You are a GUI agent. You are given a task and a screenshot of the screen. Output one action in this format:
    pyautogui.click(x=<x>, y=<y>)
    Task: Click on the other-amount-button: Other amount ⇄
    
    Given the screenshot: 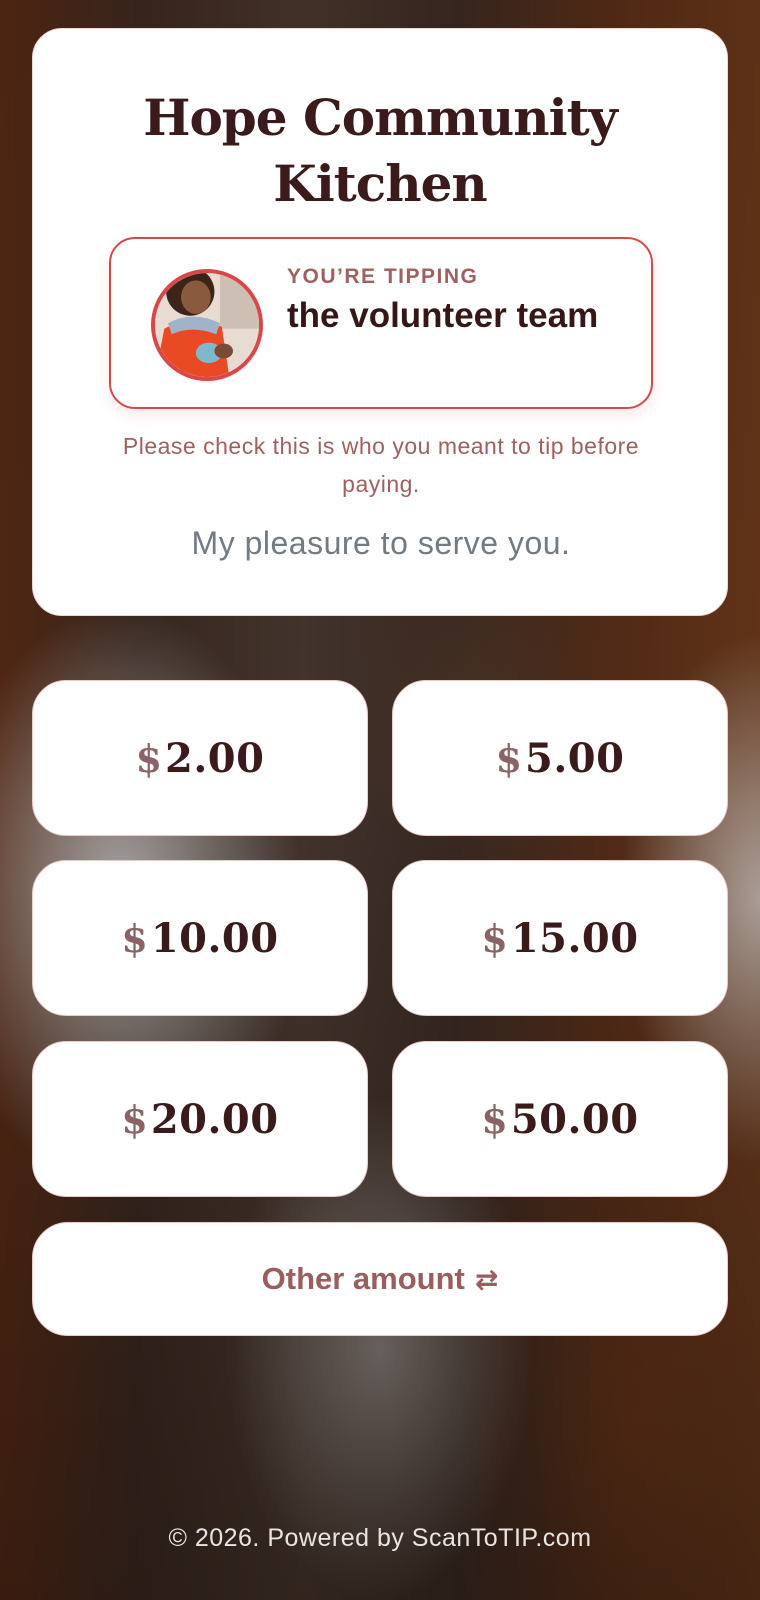 What is the action you would take?
    pyautogui.click(x=380, y=1279)
    